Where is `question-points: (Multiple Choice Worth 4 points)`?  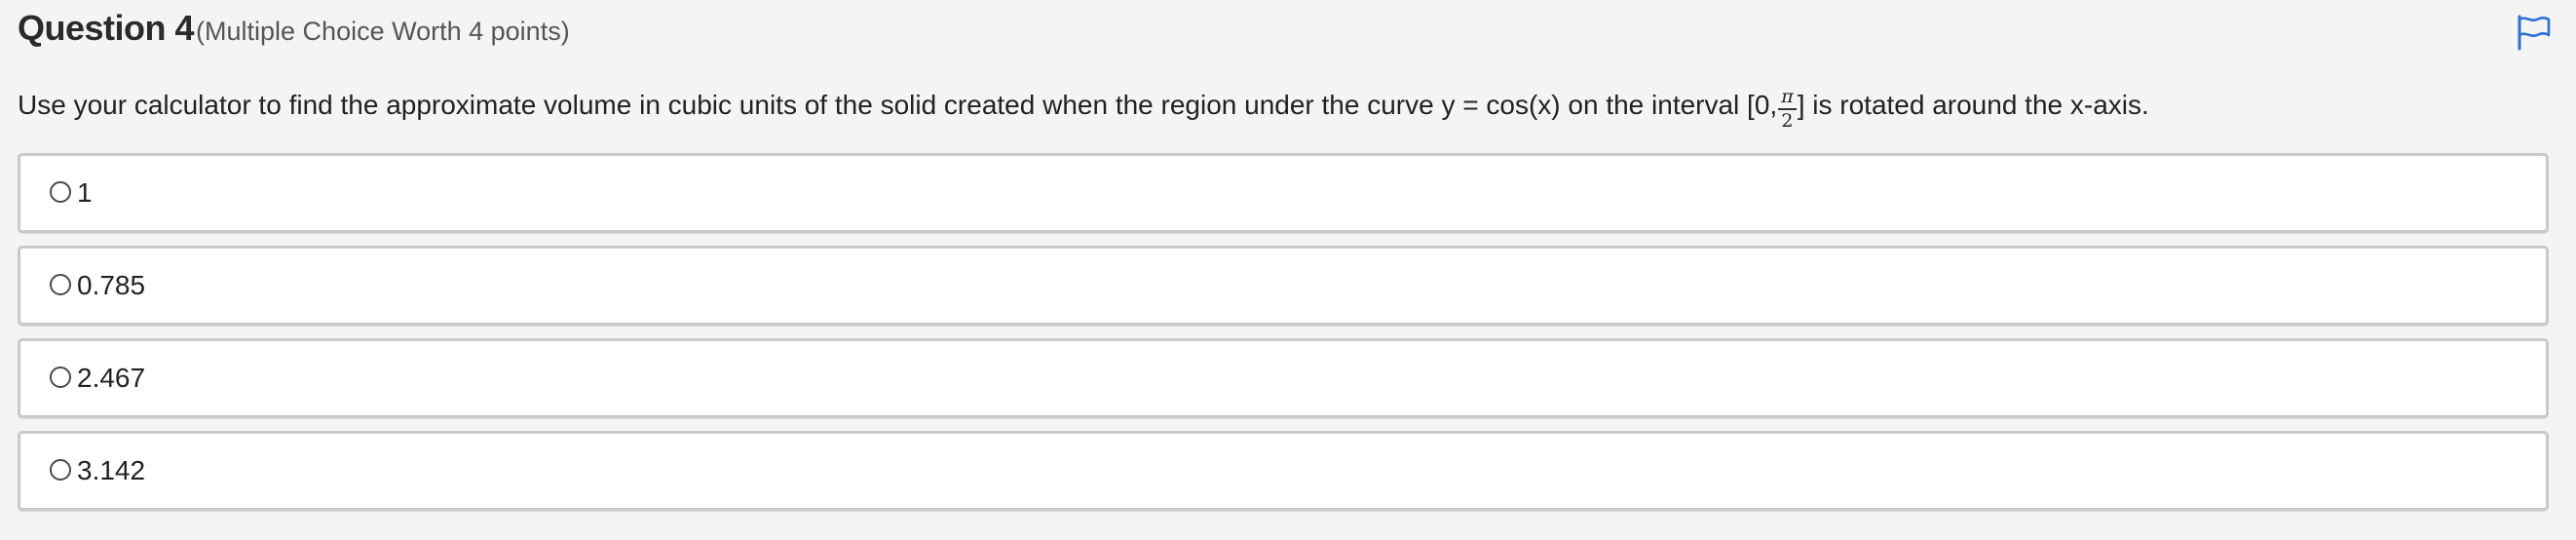
question-points: (Multiple Choice Worth 4 points) is located at coordinates (383, 31).